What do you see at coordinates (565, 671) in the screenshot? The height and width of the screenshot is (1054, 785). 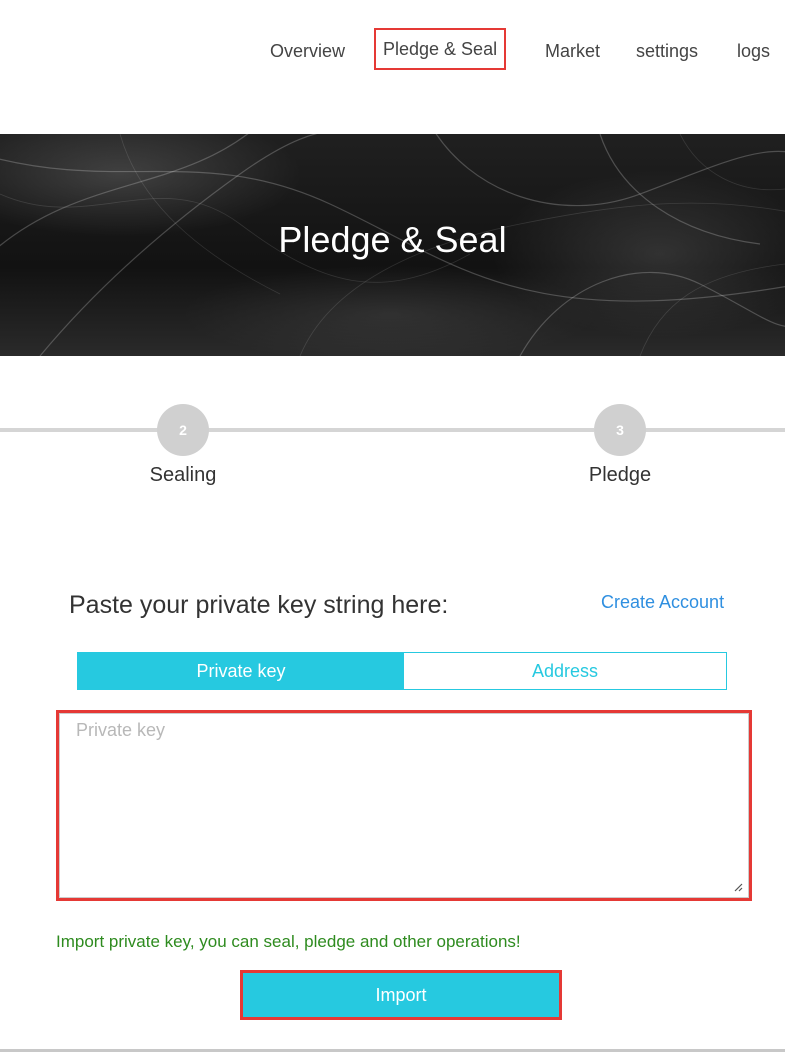 I see `tab-address: Address` at bounding box center [565, 671].